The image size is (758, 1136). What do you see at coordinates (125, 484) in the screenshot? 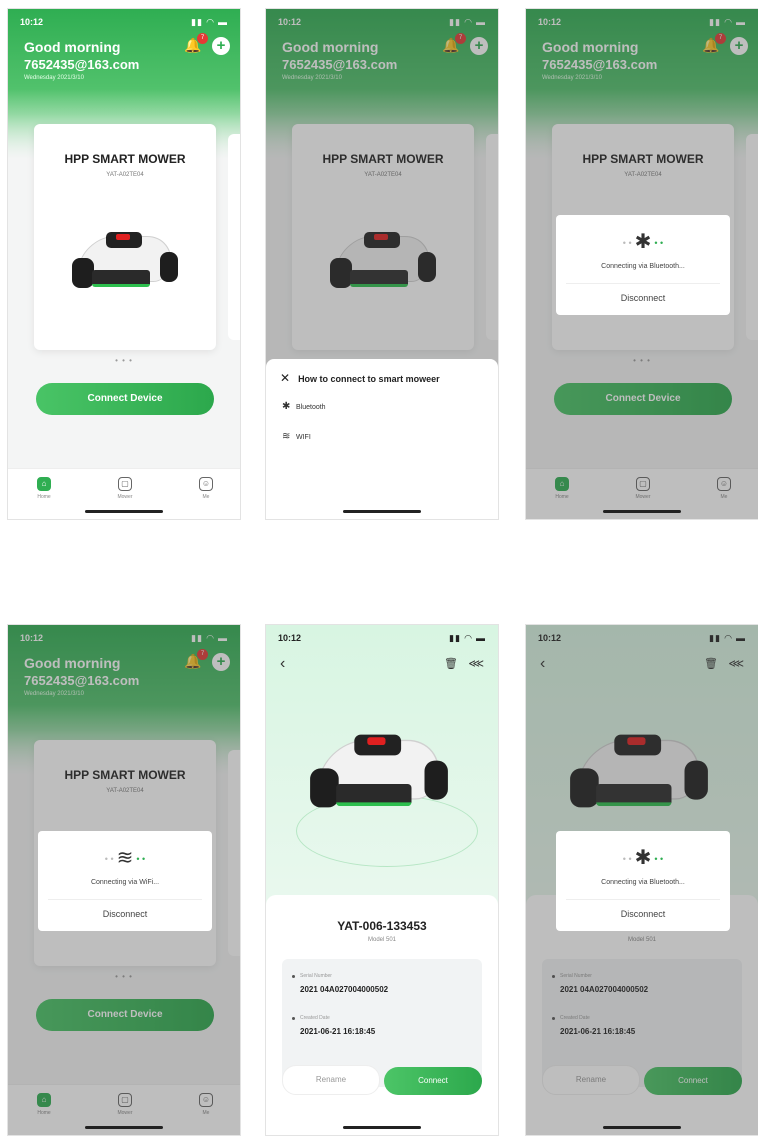
I see `mower-icon: ▢` at bounding box center [125, 484].